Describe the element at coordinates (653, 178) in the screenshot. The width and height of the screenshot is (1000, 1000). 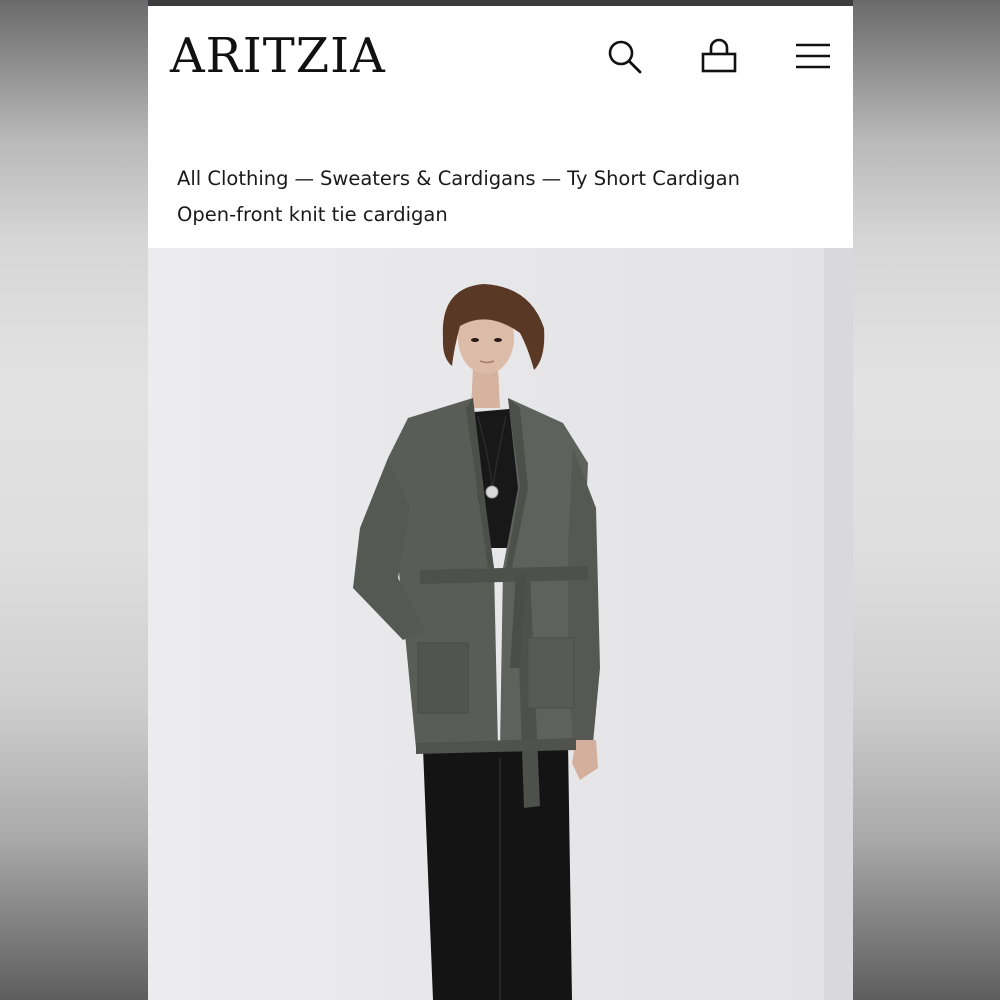
I see `breadcrumb-ty-short-cardigan: Ty Short Cardigan` at that location.